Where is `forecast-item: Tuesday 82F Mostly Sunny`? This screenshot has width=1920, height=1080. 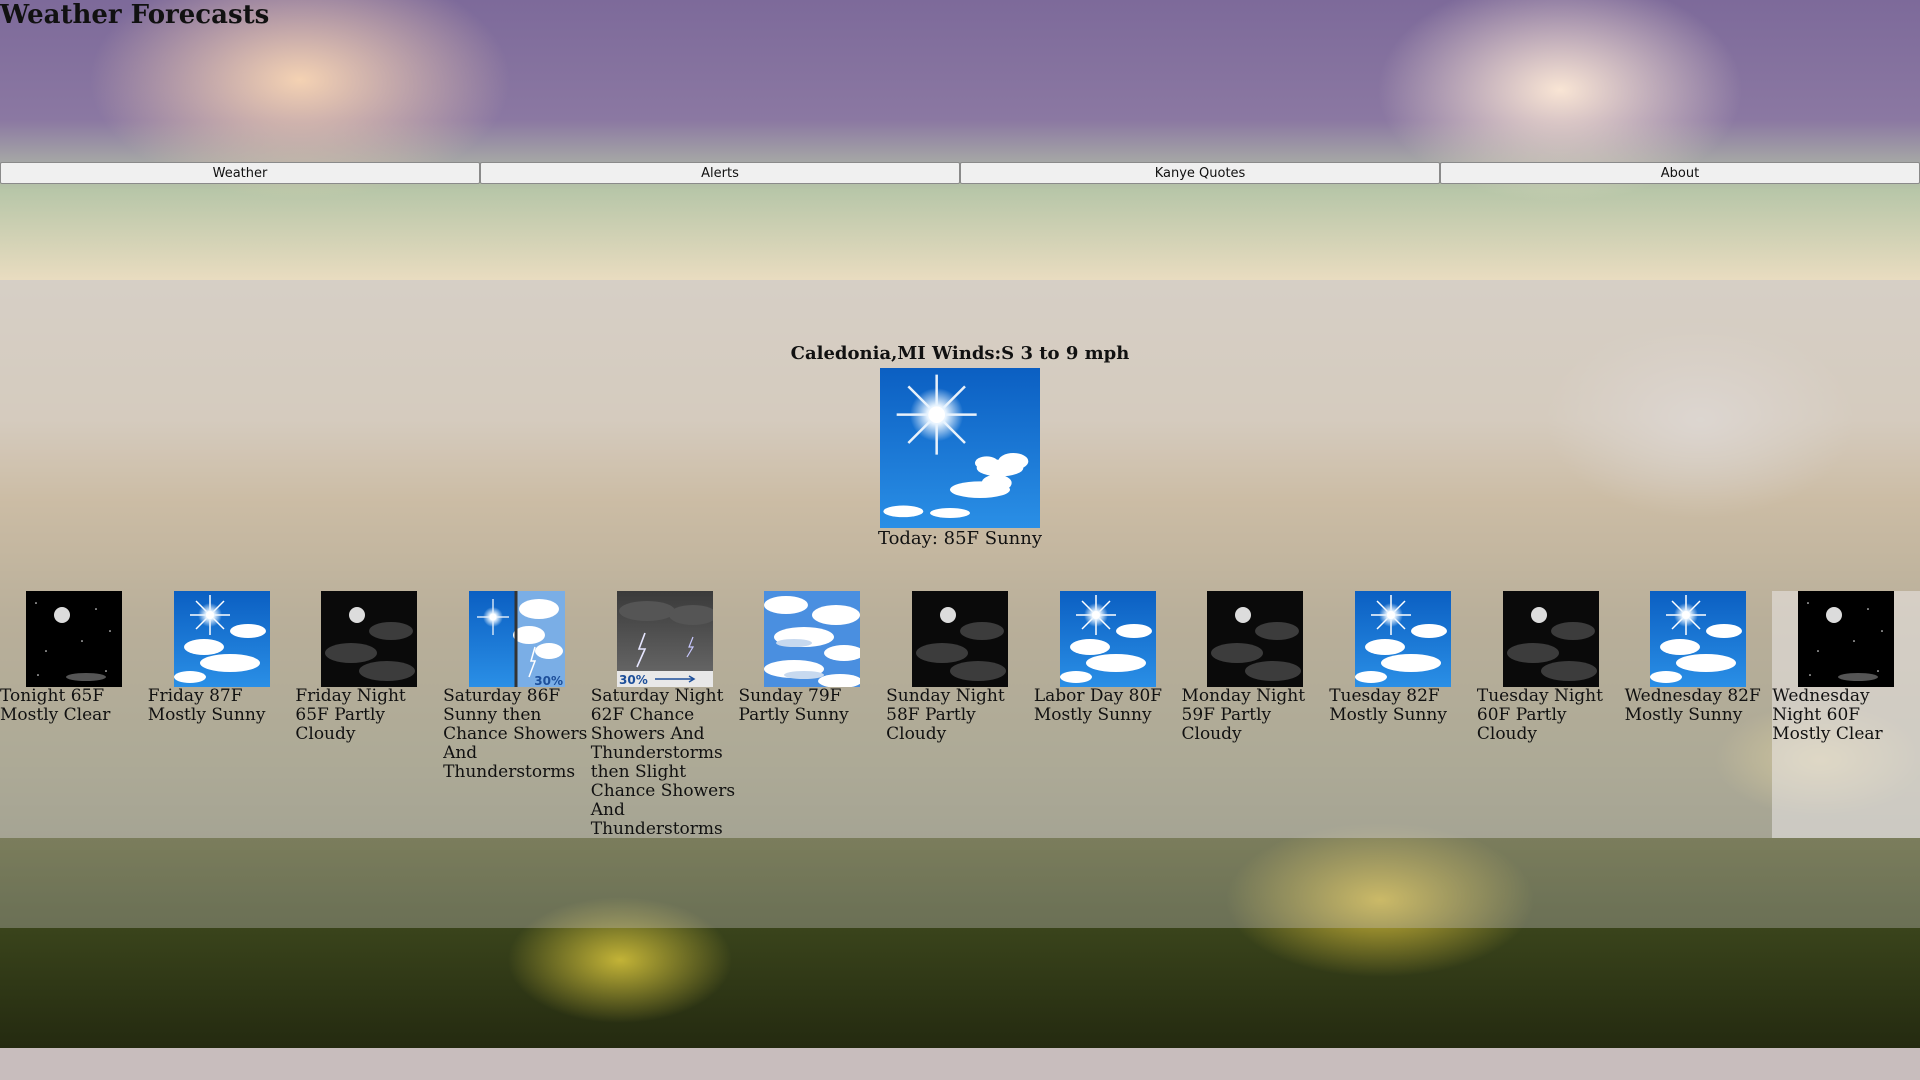 forecast-item: Tuesday 82F Mostly Sunny is located at coordinates (1403, 715).